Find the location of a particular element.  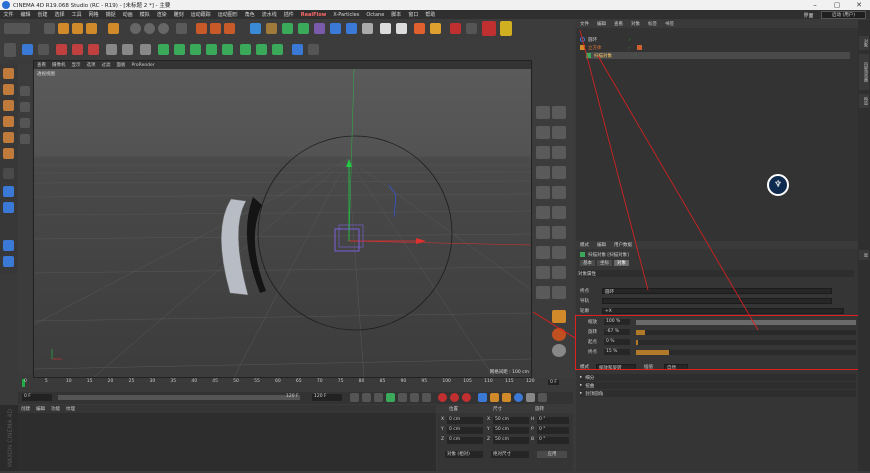

side-tab-layers: 层 is located at coordinates (864, 255).